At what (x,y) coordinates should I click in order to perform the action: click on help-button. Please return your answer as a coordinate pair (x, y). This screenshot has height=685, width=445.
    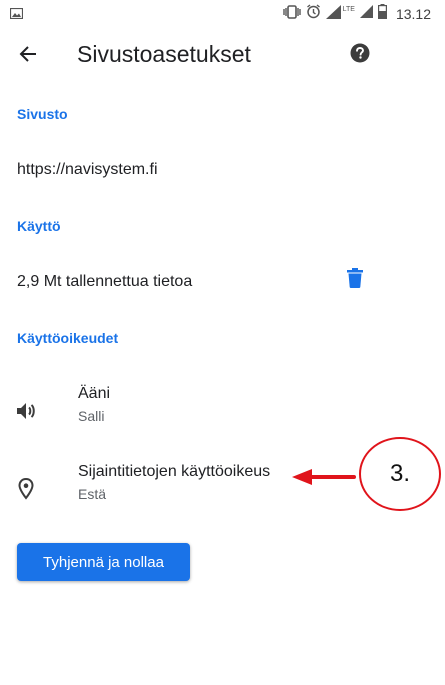
    Looking at the image, I should click on (360, 55).